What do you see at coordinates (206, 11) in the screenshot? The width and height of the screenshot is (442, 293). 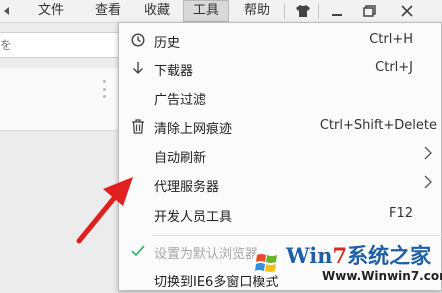 I see `menu-tools: 工具` at bounding box center [206, 11].